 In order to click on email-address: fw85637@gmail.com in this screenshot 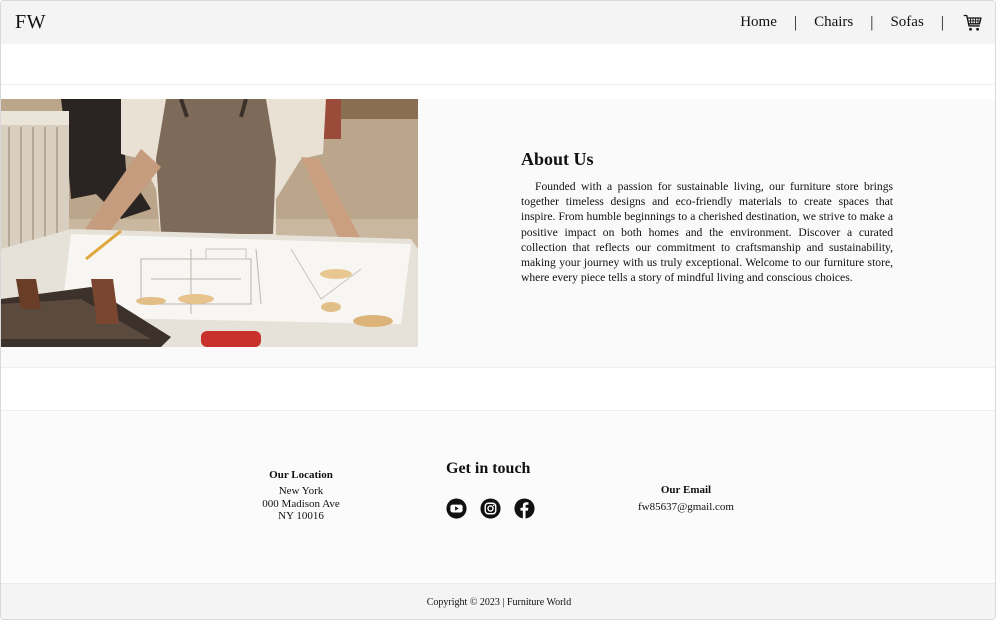, I will do `click(686, 507)`.